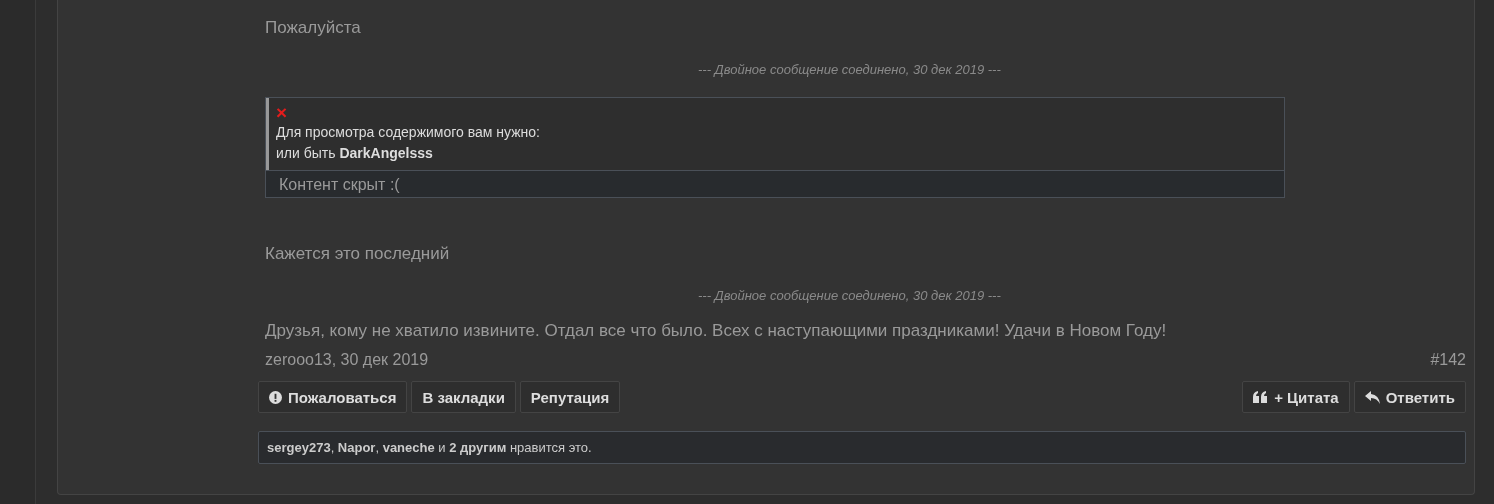  I want to click on author-date: zerooo13, 30 дек 2019, so click(347, 360).